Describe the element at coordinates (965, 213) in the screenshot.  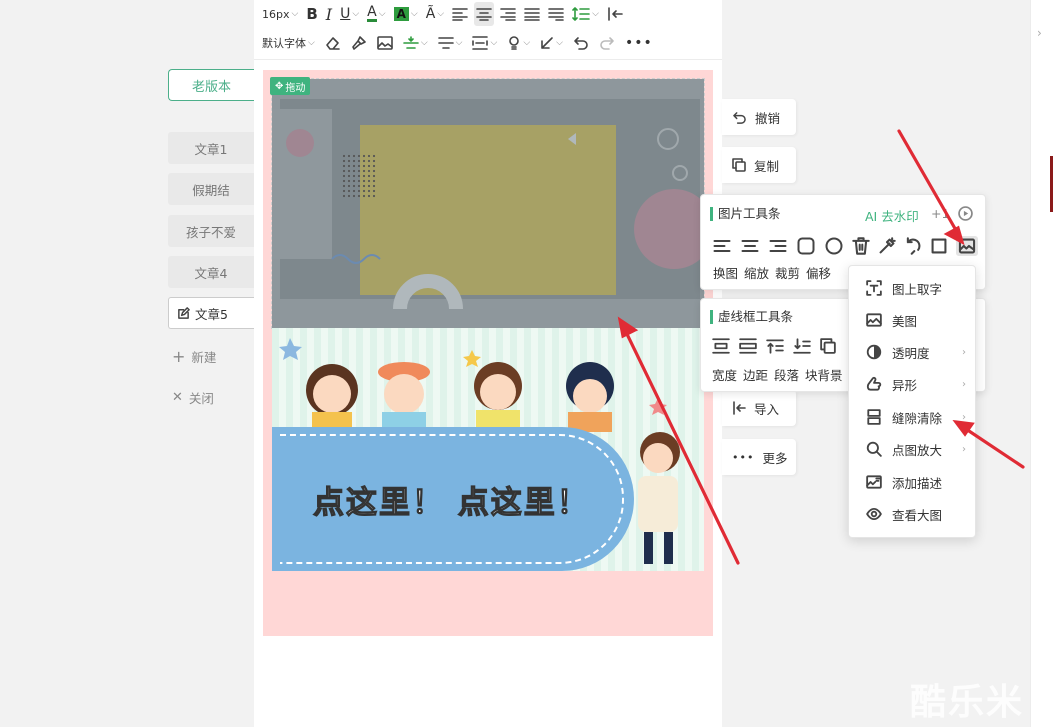
I see `play-button` at that location.